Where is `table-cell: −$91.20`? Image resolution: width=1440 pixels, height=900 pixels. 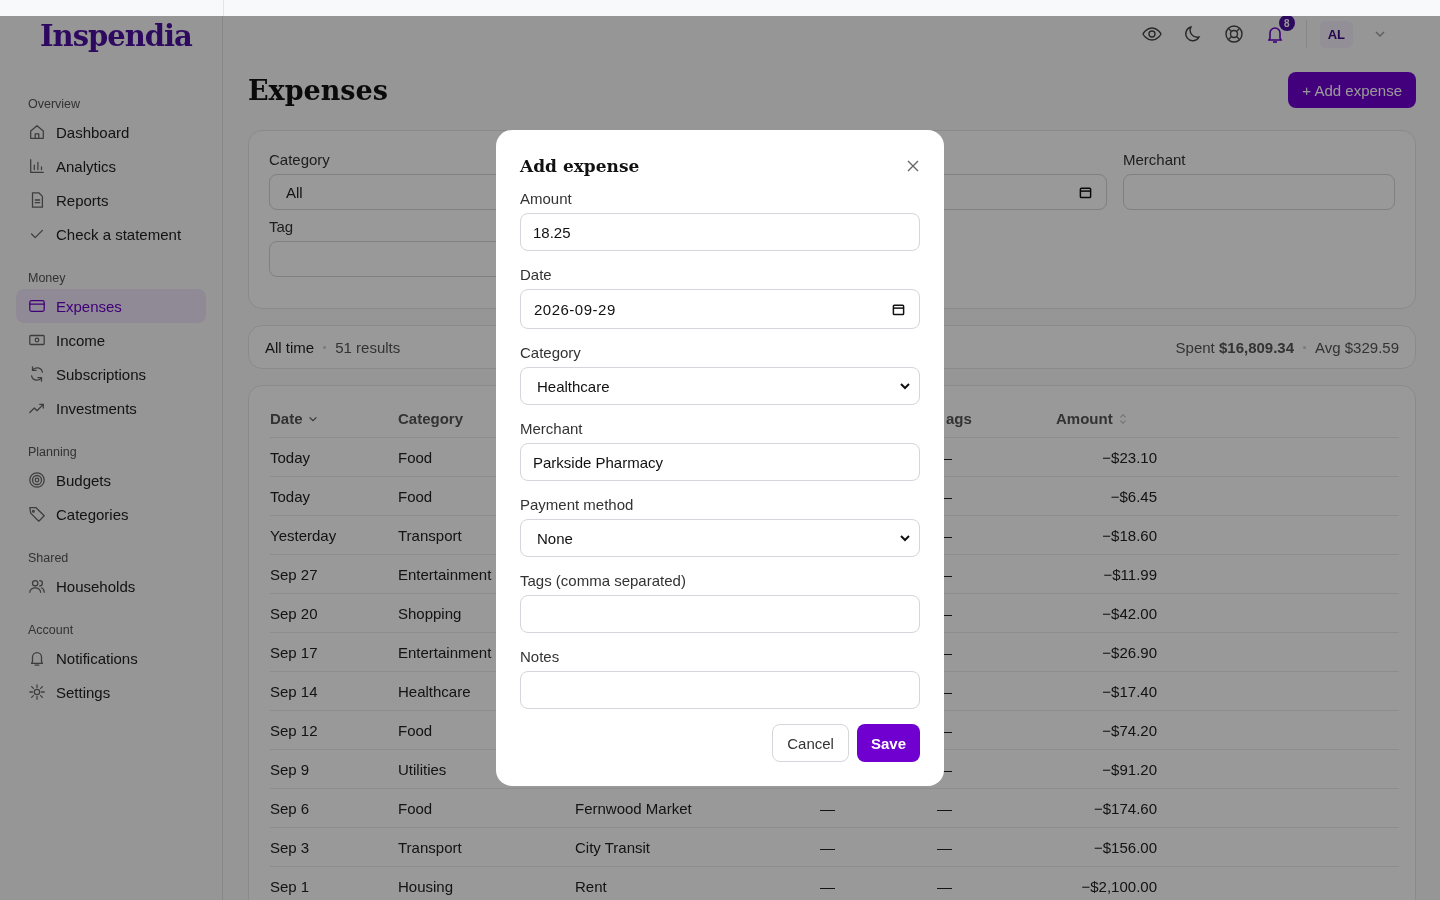
table-cell: −$91.20 is located at coordinates (1129, 769).